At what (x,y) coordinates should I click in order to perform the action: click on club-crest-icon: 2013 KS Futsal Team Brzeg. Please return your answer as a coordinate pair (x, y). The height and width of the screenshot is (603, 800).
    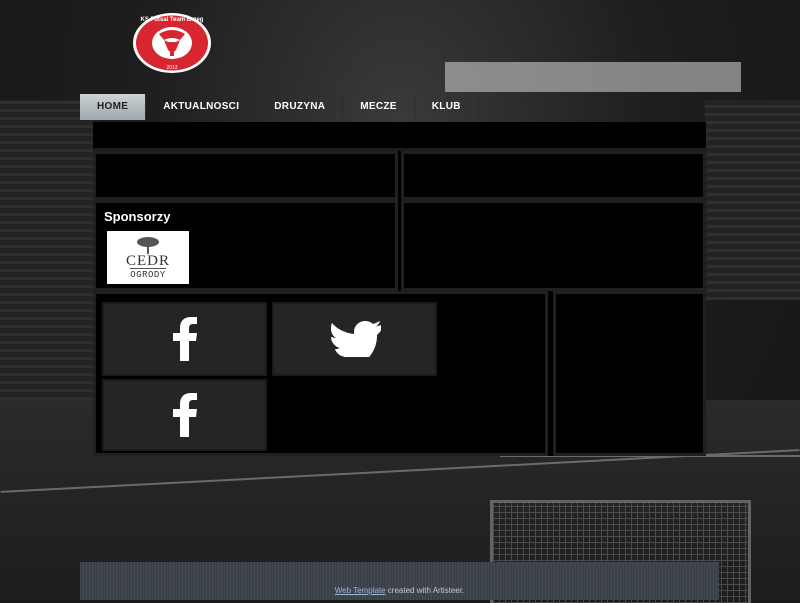
    Looking at the image, I should click on (172, 43).